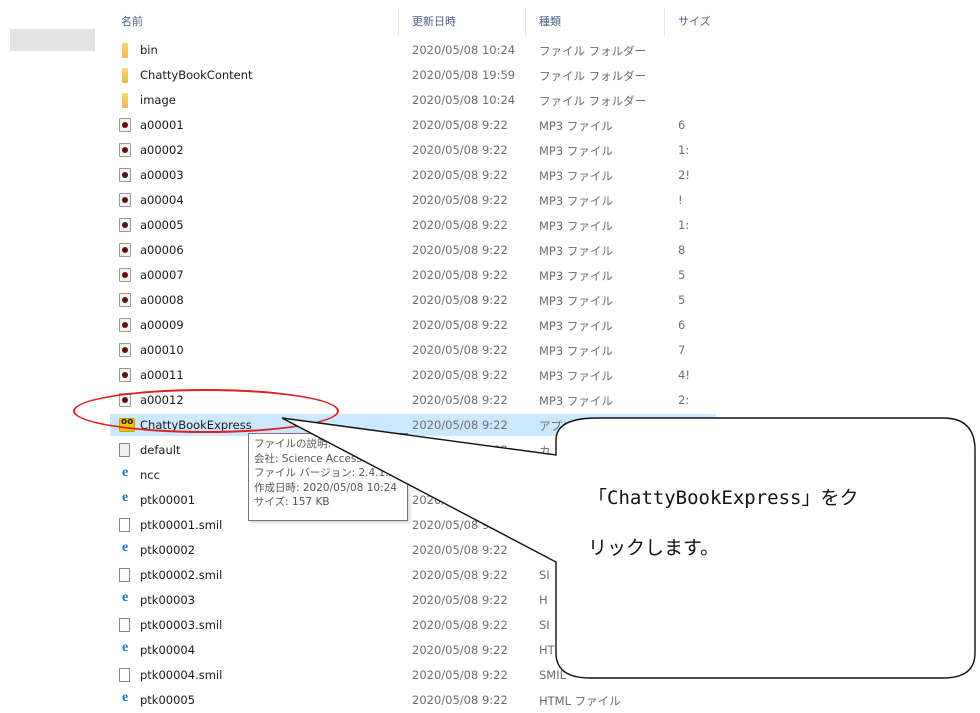  What do you see at coordinates (580, 701) in the screenshot?
I see `file-type: HTML ファイル` at bounding box center [580, 701].